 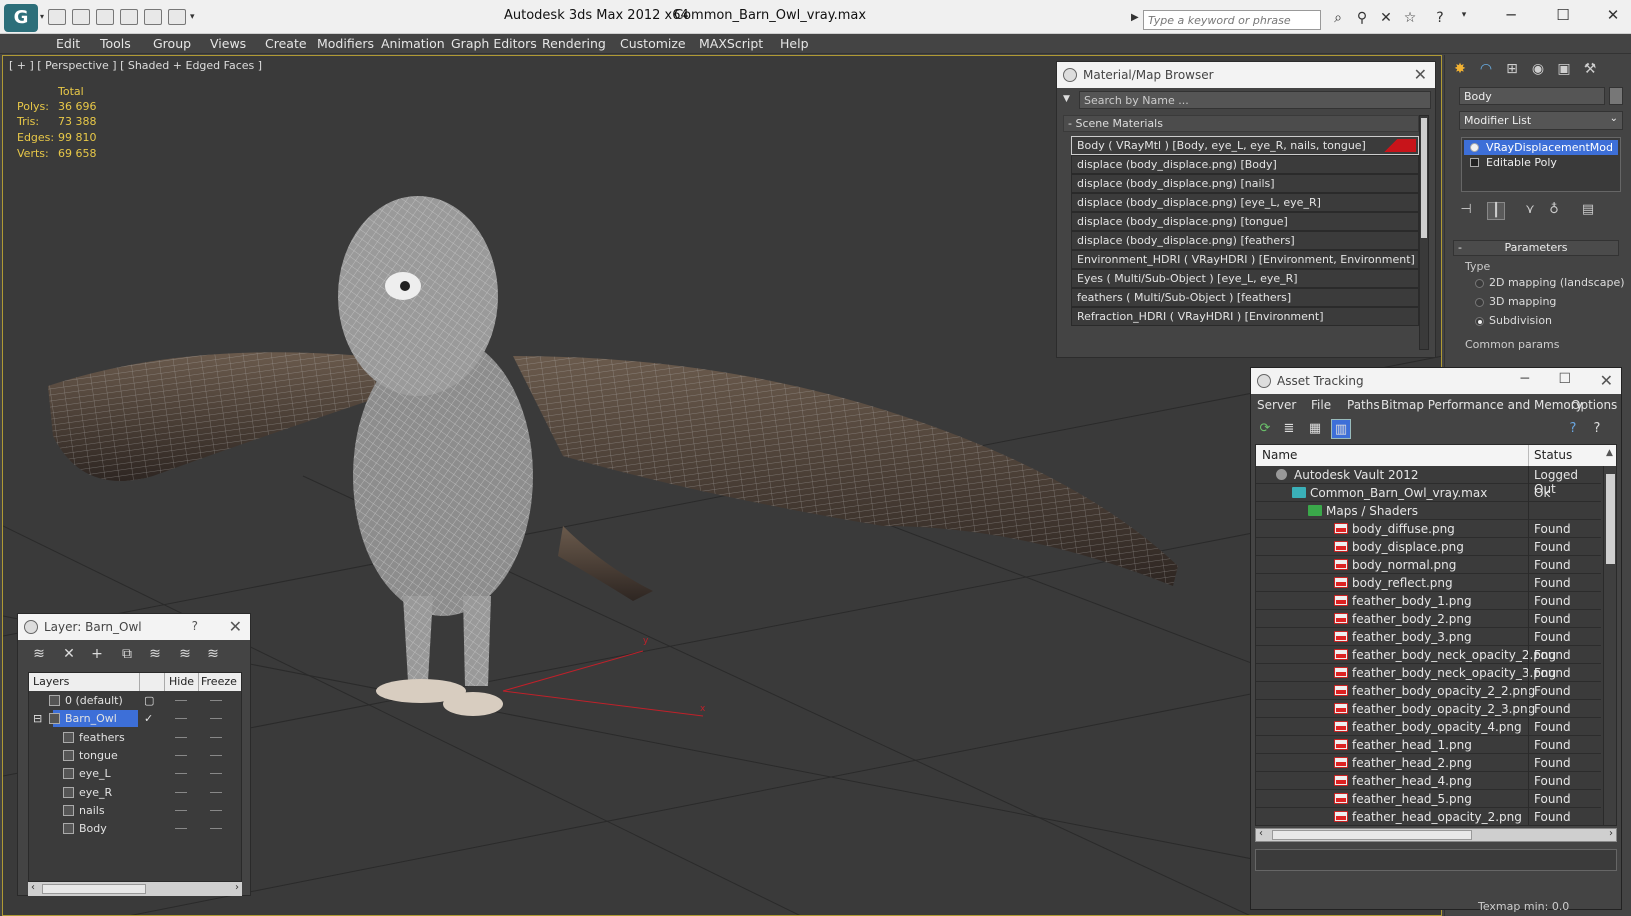 What do you see at coordinates (1440, 19) in the screenshot?
I see `help-icon: ?` at bounding box center [1440, 19].